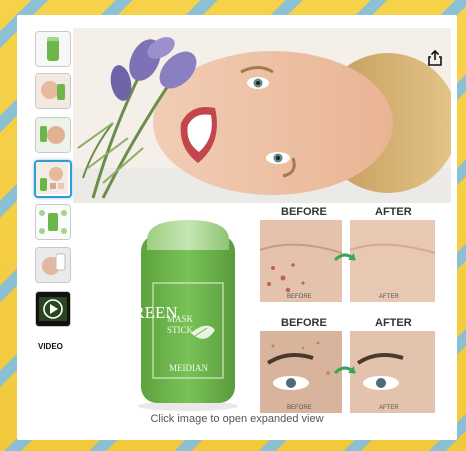 The image size is (466, 451). What do you see at coordinates (53, 265) in the screenshot?
I see `thumb-application` at bounding box center [53, 265].